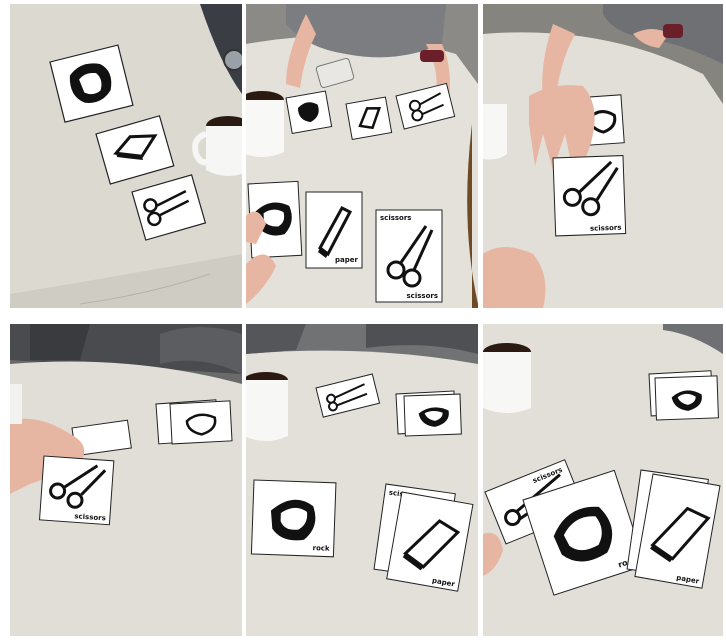 Image resolution: width=726 pixels, height=640 pixels. What do you see at coordinates (293, 518) in the screenshot?
I see `rock-card: rock` at bounding box center [293, 518].